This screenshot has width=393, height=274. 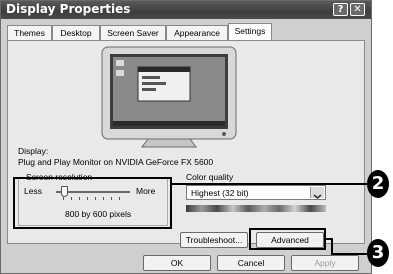 I want to click on callout-line-3c, so click(x=349, y=254).